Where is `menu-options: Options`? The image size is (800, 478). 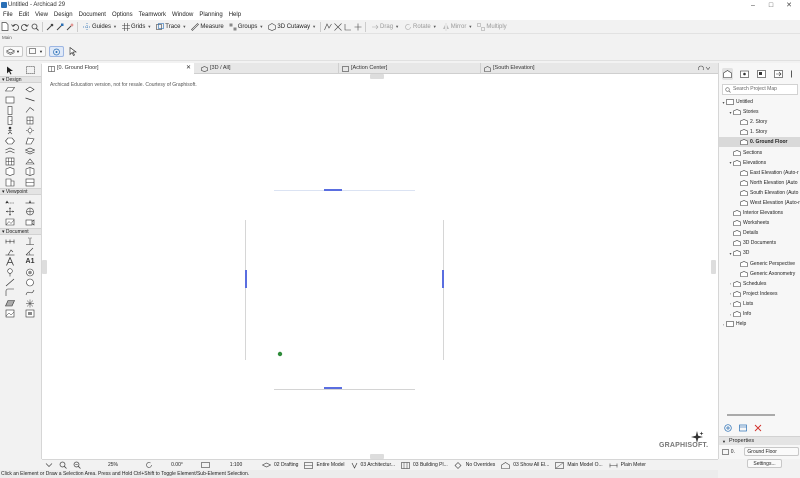
menu-options: Options is located at coordinates (122, 15).